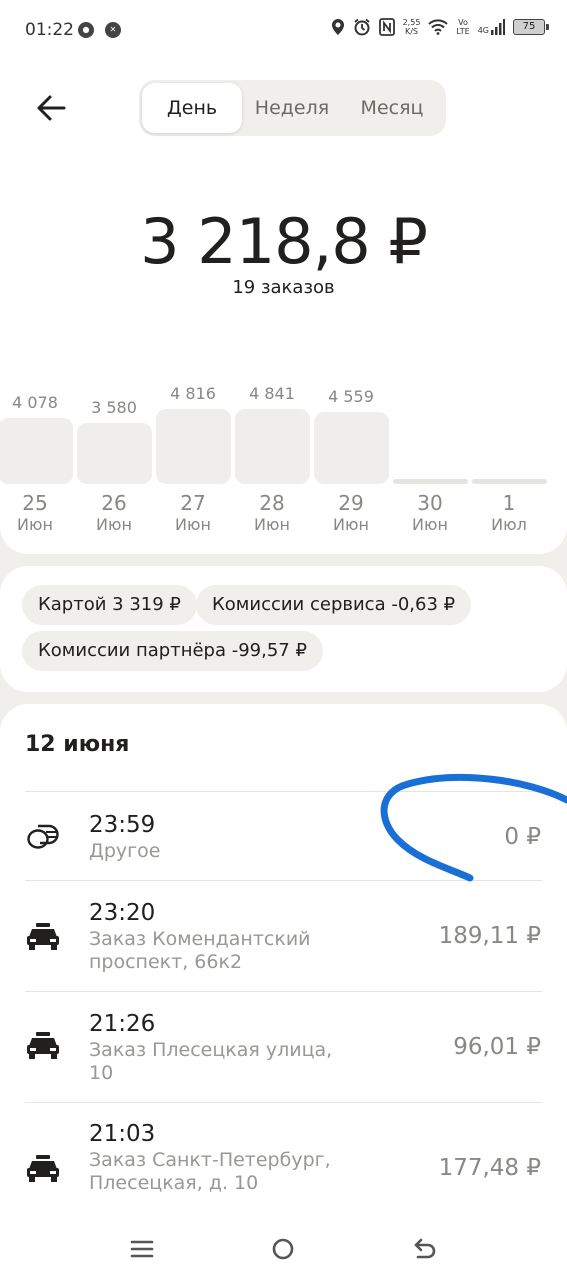  Describe the element at coordinates (114, 407) in the screenshot. I see `chart-value-label: 3 580` at that location.